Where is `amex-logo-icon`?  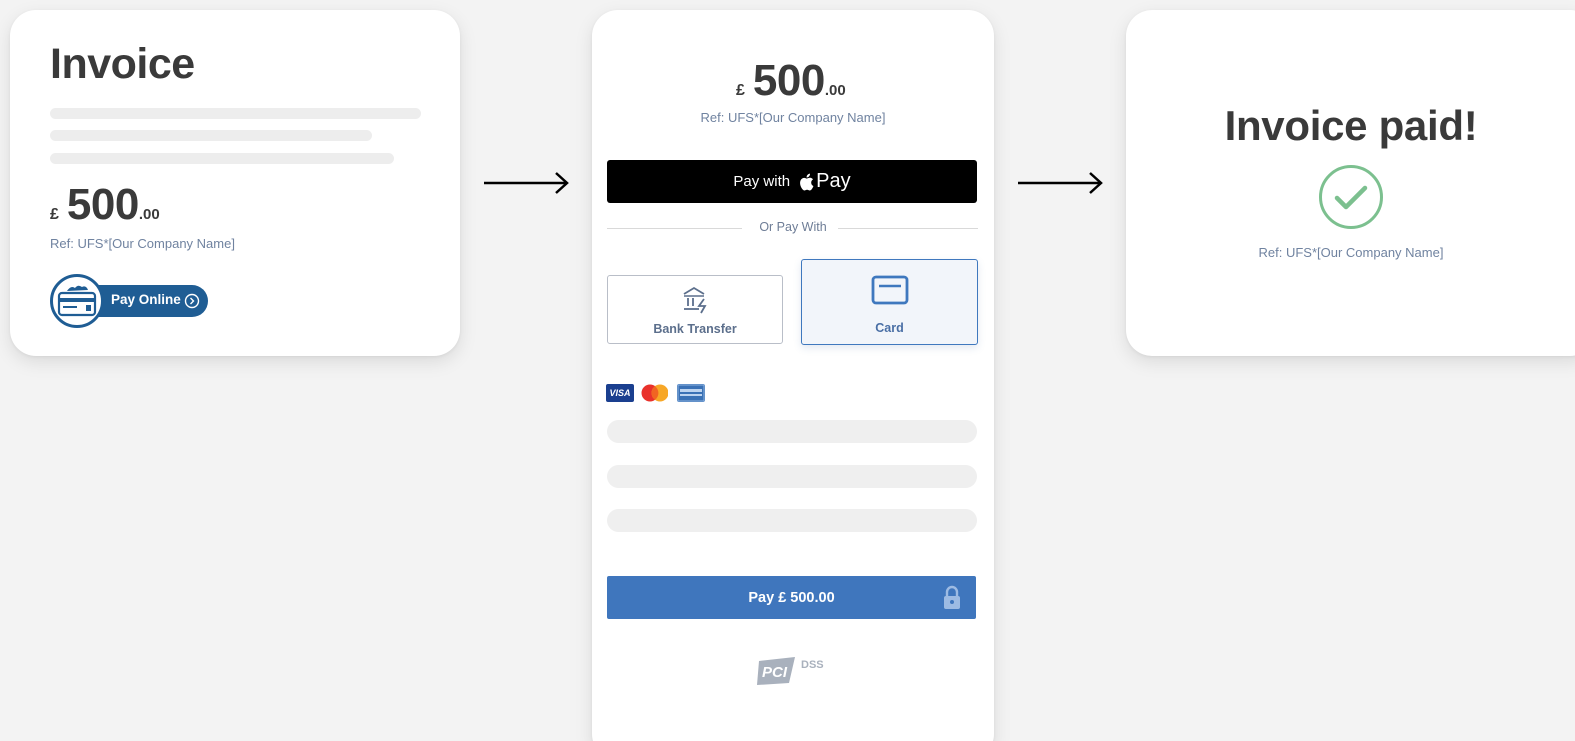
amex-logo-icon is located at coordinates (691, 393).